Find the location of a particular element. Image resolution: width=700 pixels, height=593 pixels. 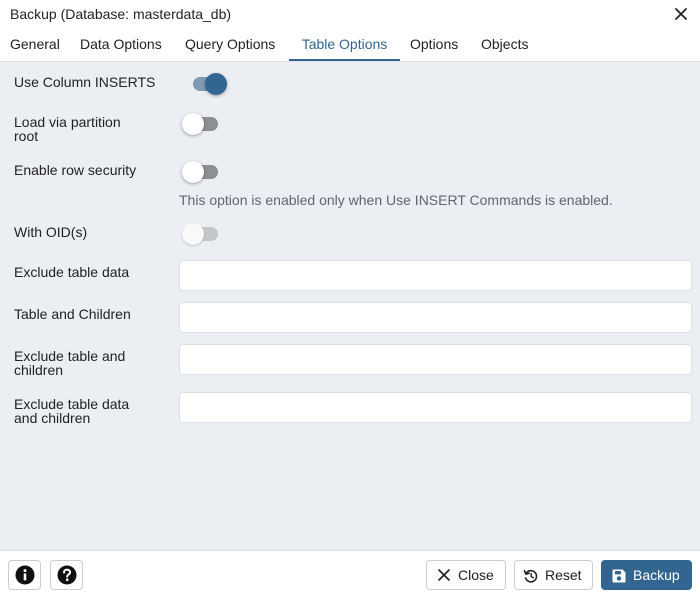

with-oids-label: With OID(s) is located at coordinates (51, 232).